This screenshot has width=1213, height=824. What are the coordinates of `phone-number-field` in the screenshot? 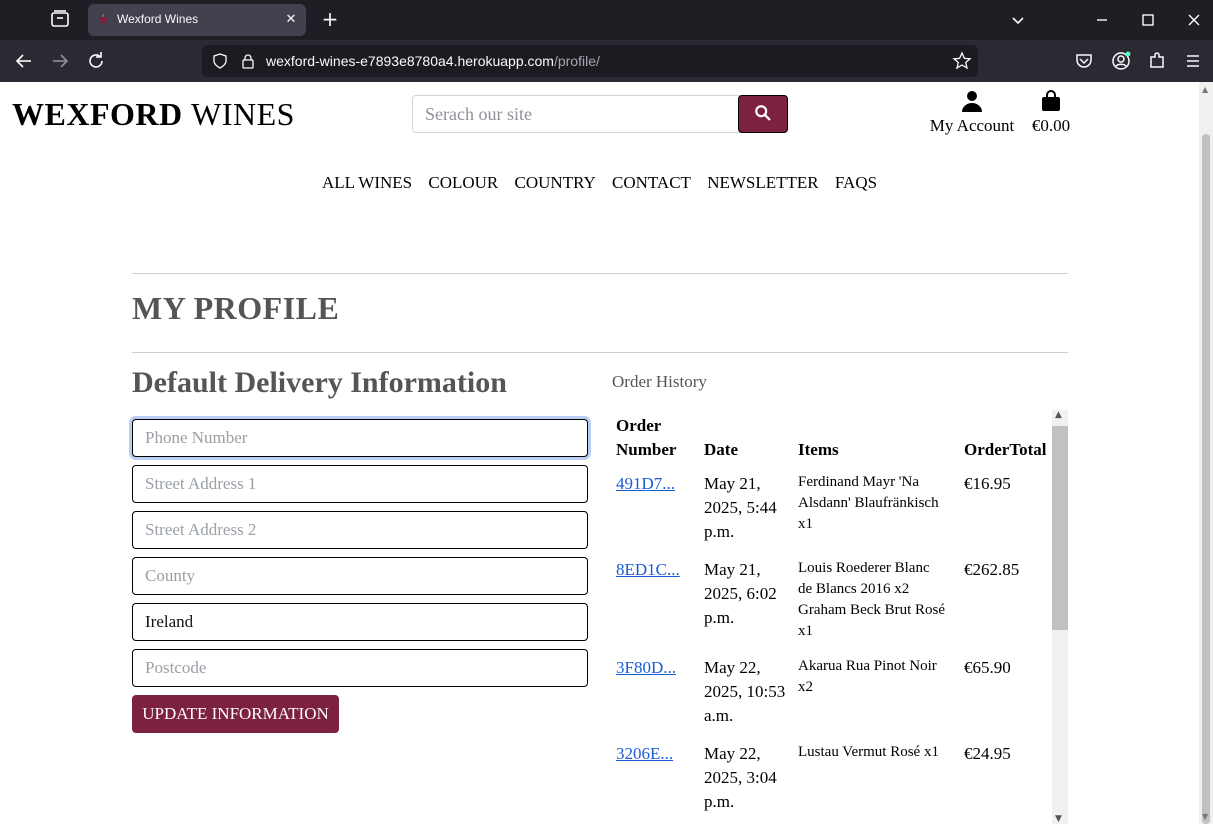 It's located at (360, 438).